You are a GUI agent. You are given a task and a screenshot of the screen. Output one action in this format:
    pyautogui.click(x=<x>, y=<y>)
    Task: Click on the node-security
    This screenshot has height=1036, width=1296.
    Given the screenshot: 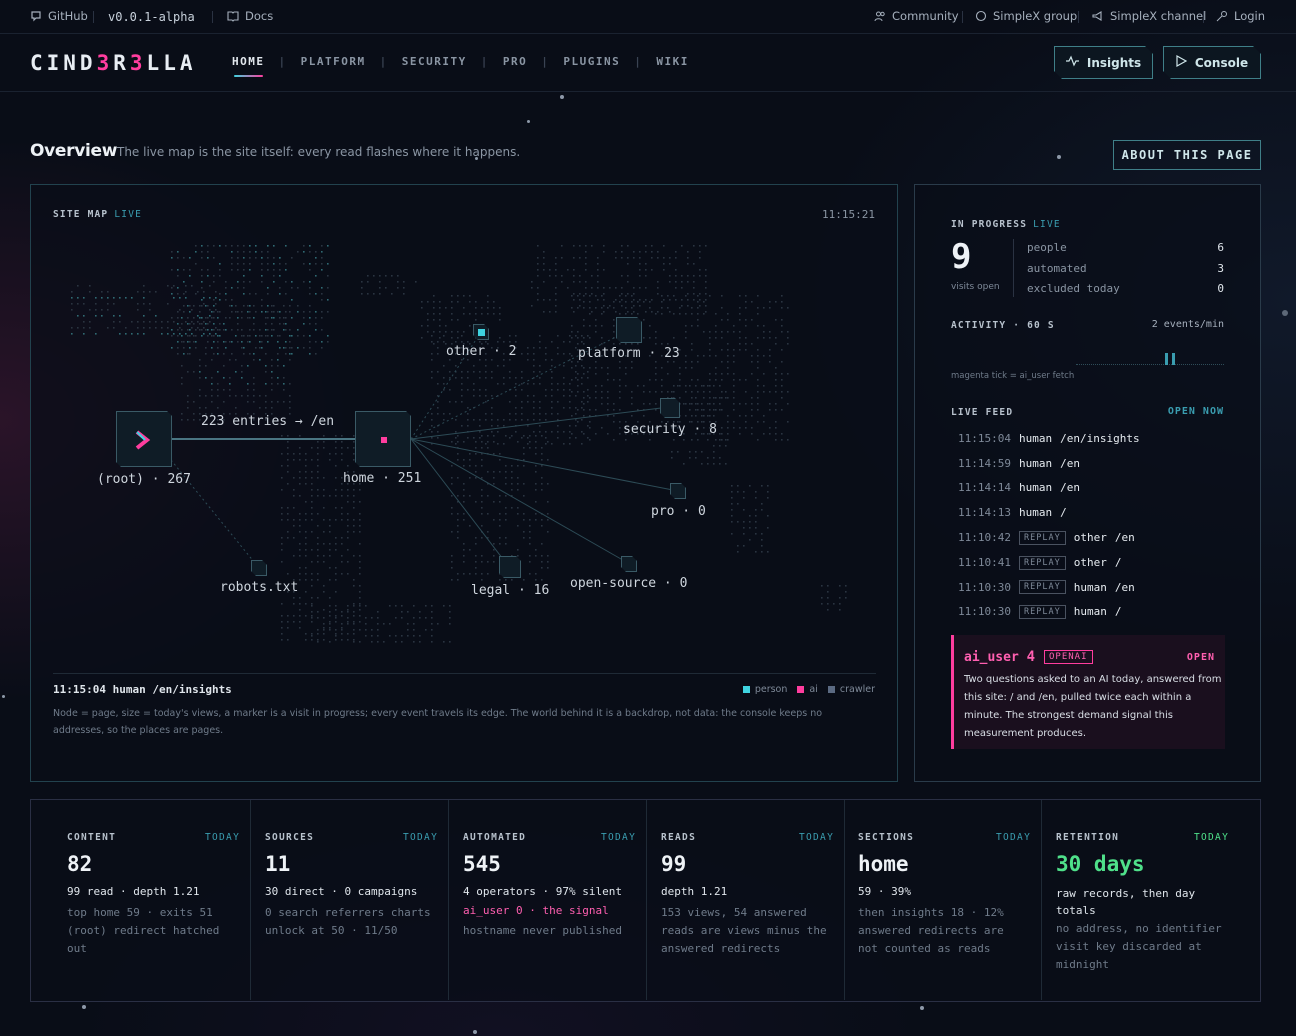 What is the action you would take?
    pyautogui.click(x=670, y=408)
    